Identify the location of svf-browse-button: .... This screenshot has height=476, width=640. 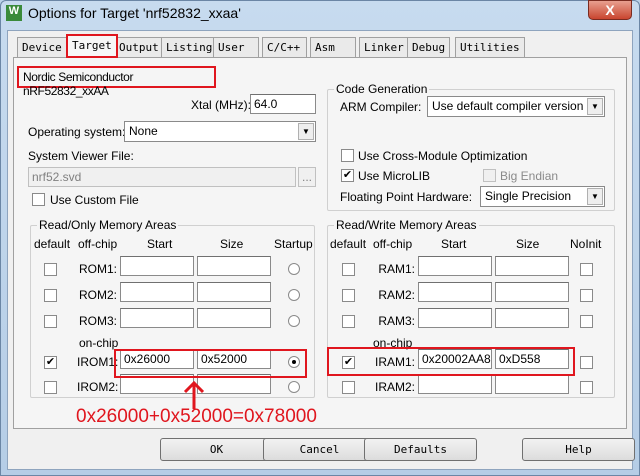
(307, 177).